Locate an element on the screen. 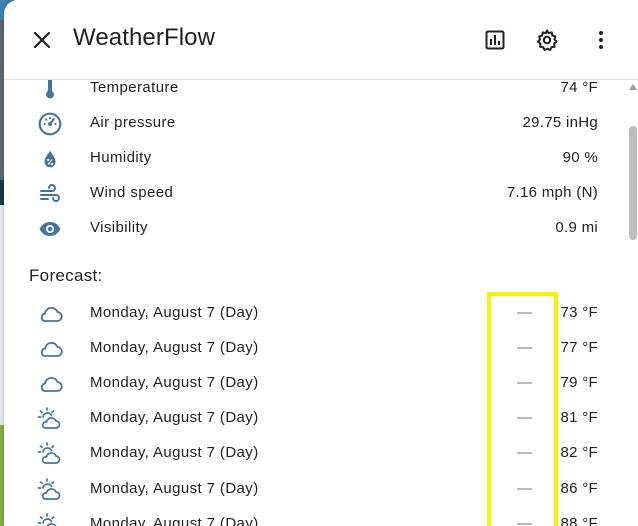 This screenshot has height=526, width=638. scroll-up-arrow is located at coordinates (633, 87).